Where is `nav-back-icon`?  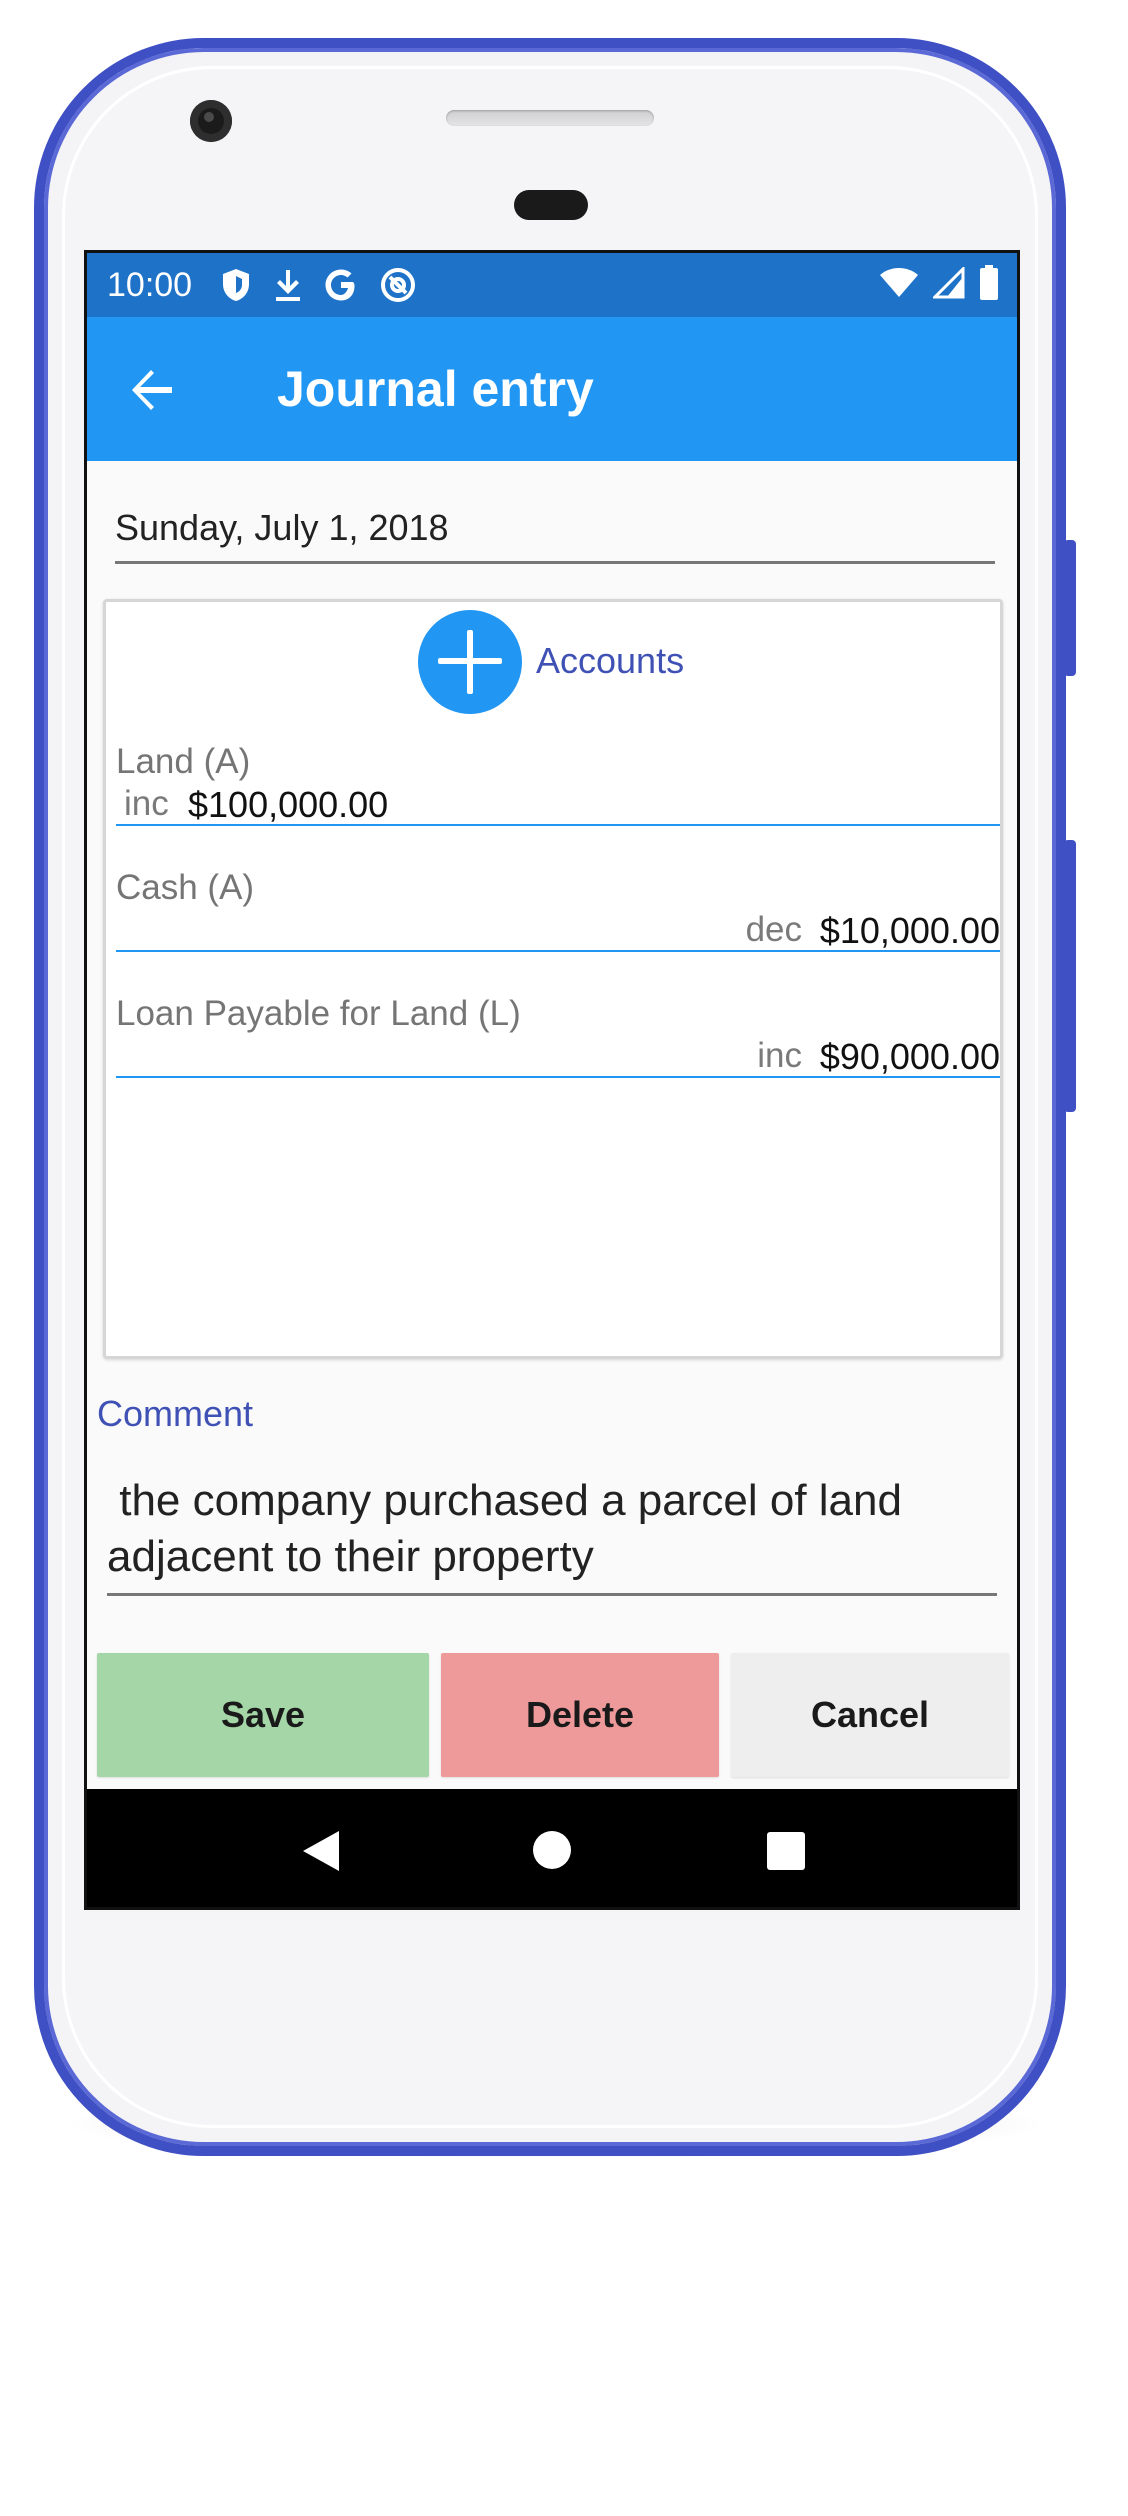 nav-back-icon is located at coordinates (321, 1853).